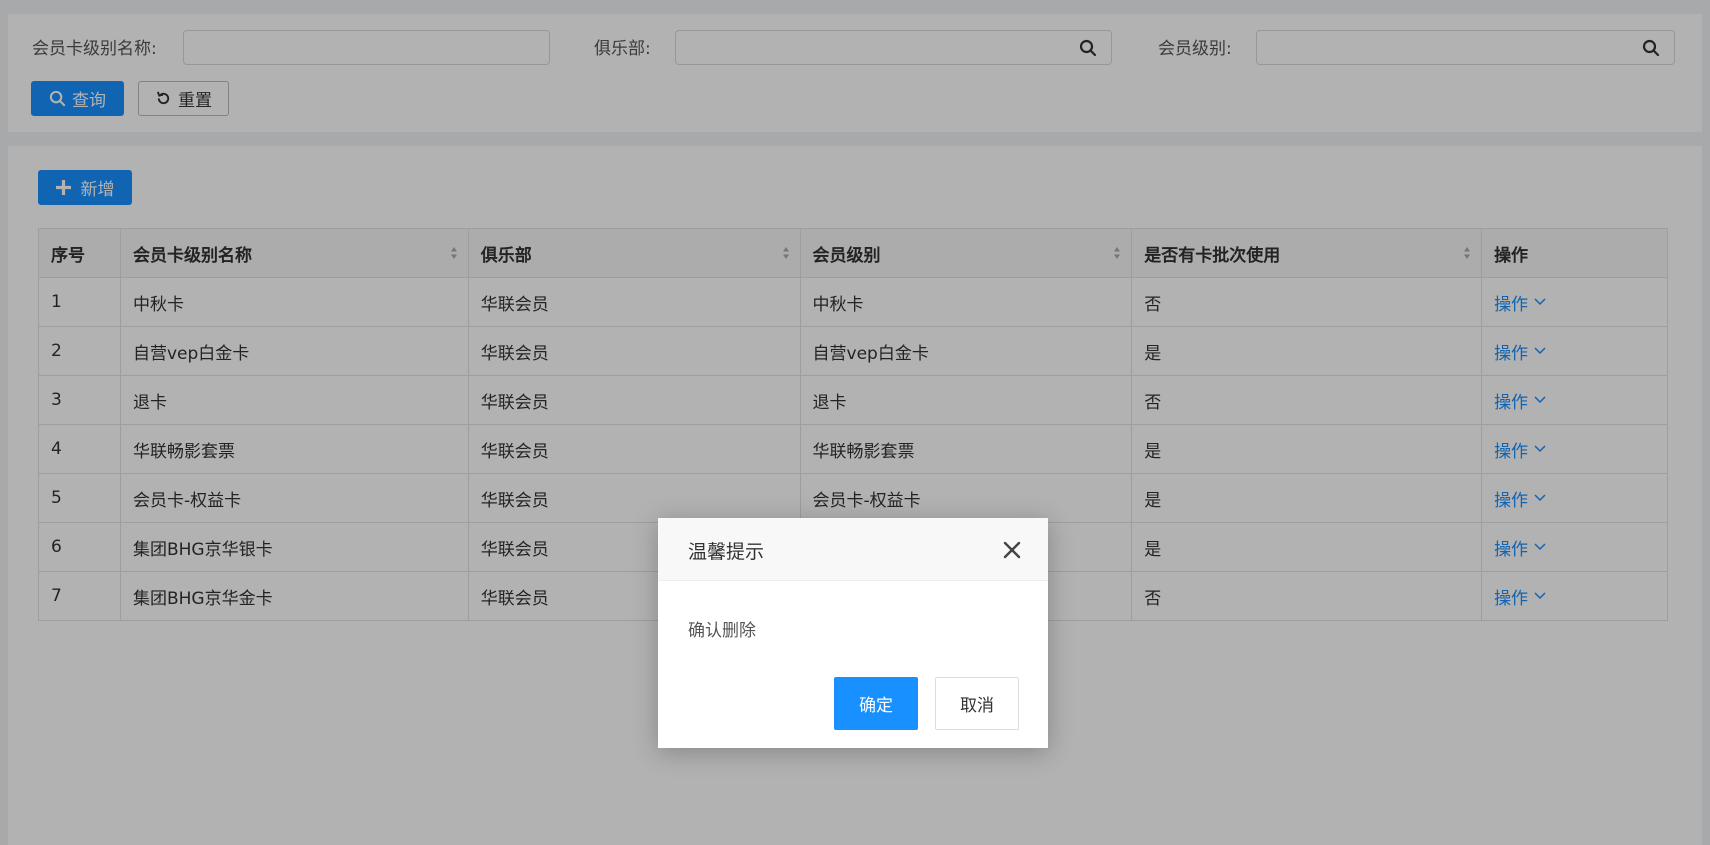 This screenshot has width=1710, height=845. What do you see at coordinates (726, 552) in the screenshot?
I see `dialog-title: 温馨提示` at bounding box center [726, 552].